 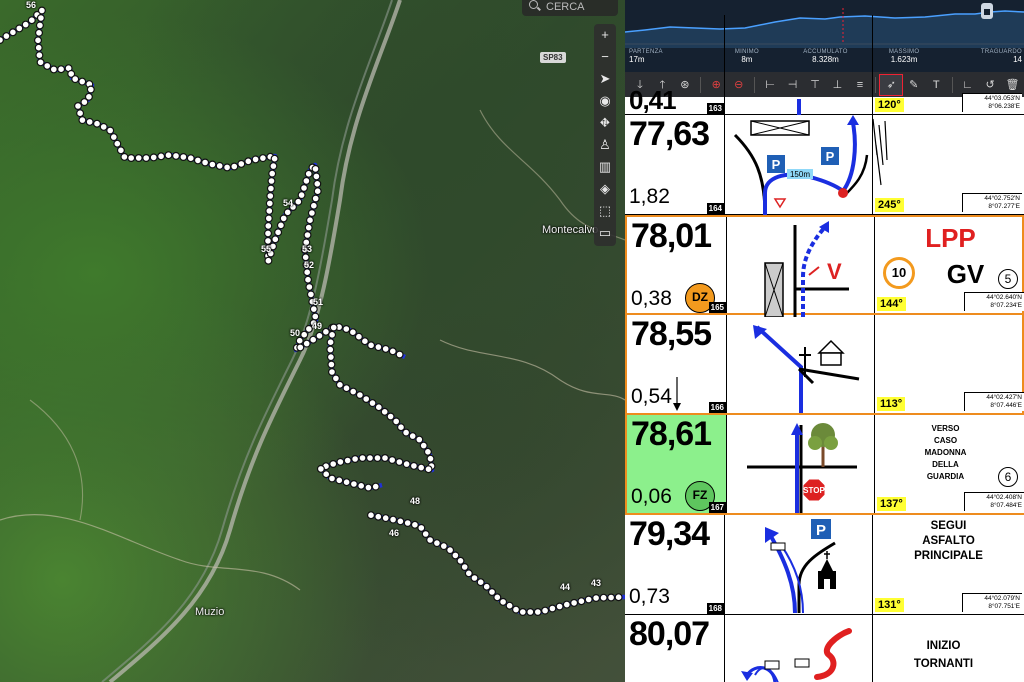 I want to click on roadbook-row: 0,41 163 120° 44°03.053'N 8°06.238'E, so click(x=824, y=65).